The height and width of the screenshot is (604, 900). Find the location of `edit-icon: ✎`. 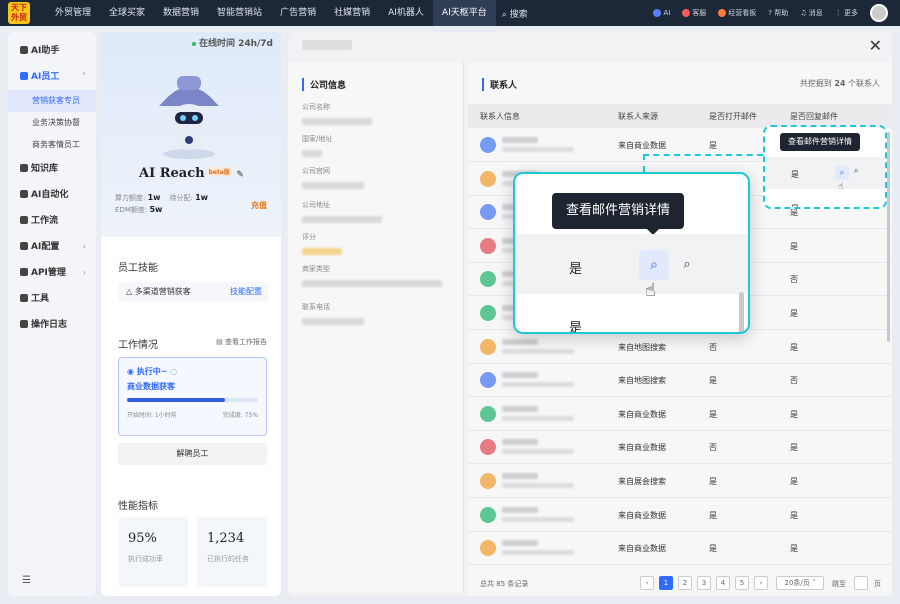

edit-icon: ✎ is located at coordinates (240, 175).